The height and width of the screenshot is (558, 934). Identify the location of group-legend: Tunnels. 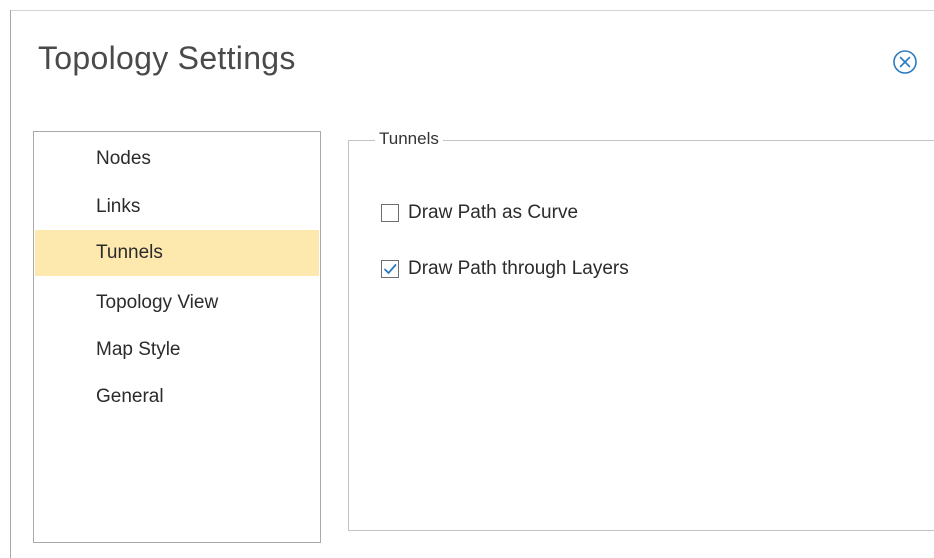
(409, 139).